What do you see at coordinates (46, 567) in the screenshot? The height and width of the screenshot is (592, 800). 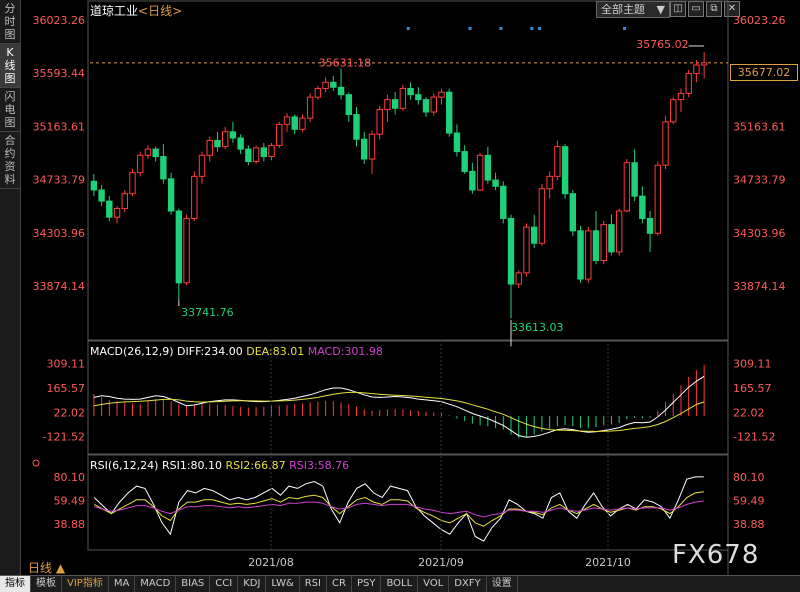 I see `period-toggle: 日线 ▲` at bounding box center [46, 567].